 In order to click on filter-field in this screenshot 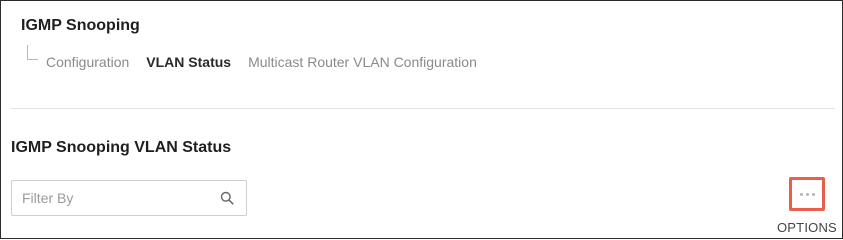, I will do `click(129, 198)`.